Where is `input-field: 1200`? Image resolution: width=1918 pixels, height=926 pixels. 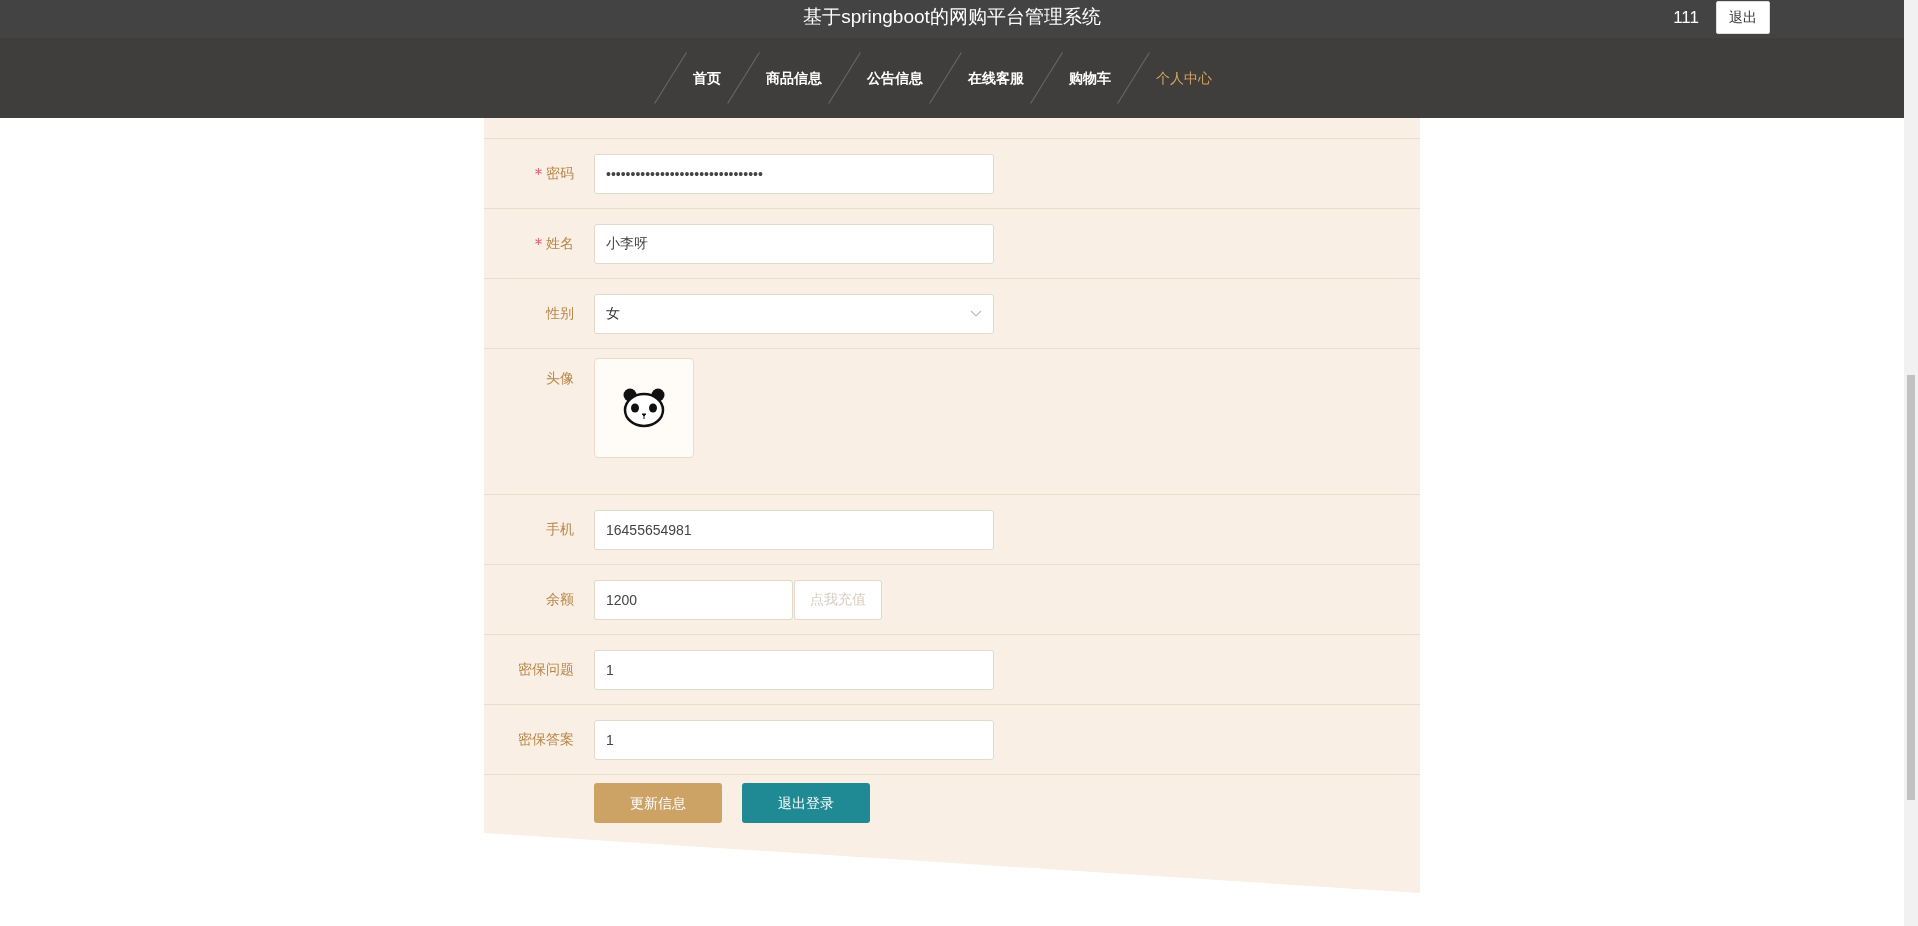 input-field: 1200 is located at coordinates (693, 599).